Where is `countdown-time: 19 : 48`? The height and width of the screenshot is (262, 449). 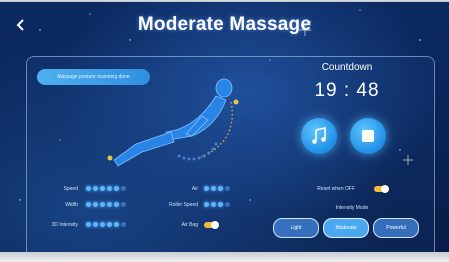
countdown-time: 19 : 48 is located at coordinates (347, 90).